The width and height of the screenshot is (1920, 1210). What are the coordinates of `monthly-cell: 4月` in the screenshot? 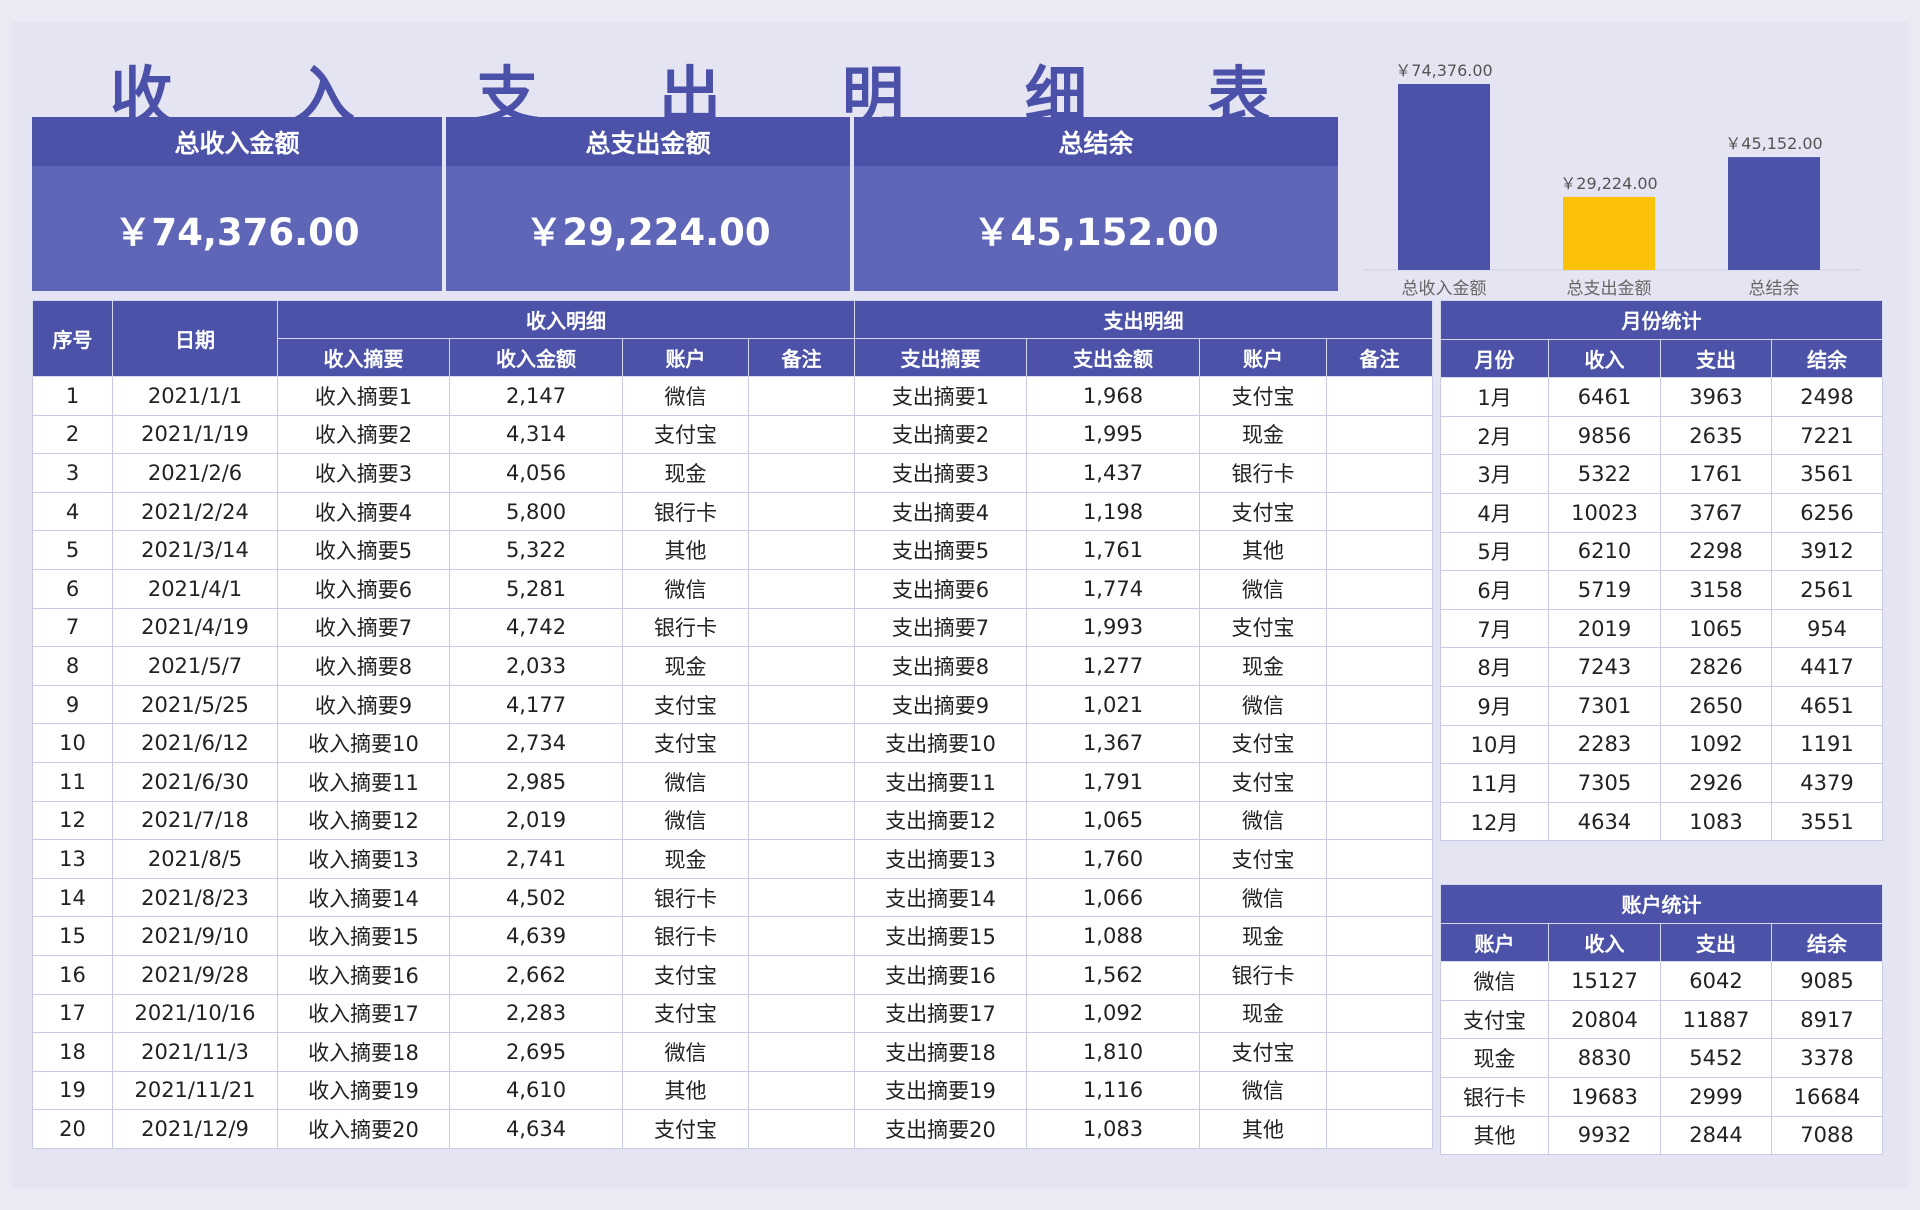 It's located at (1494, 512).